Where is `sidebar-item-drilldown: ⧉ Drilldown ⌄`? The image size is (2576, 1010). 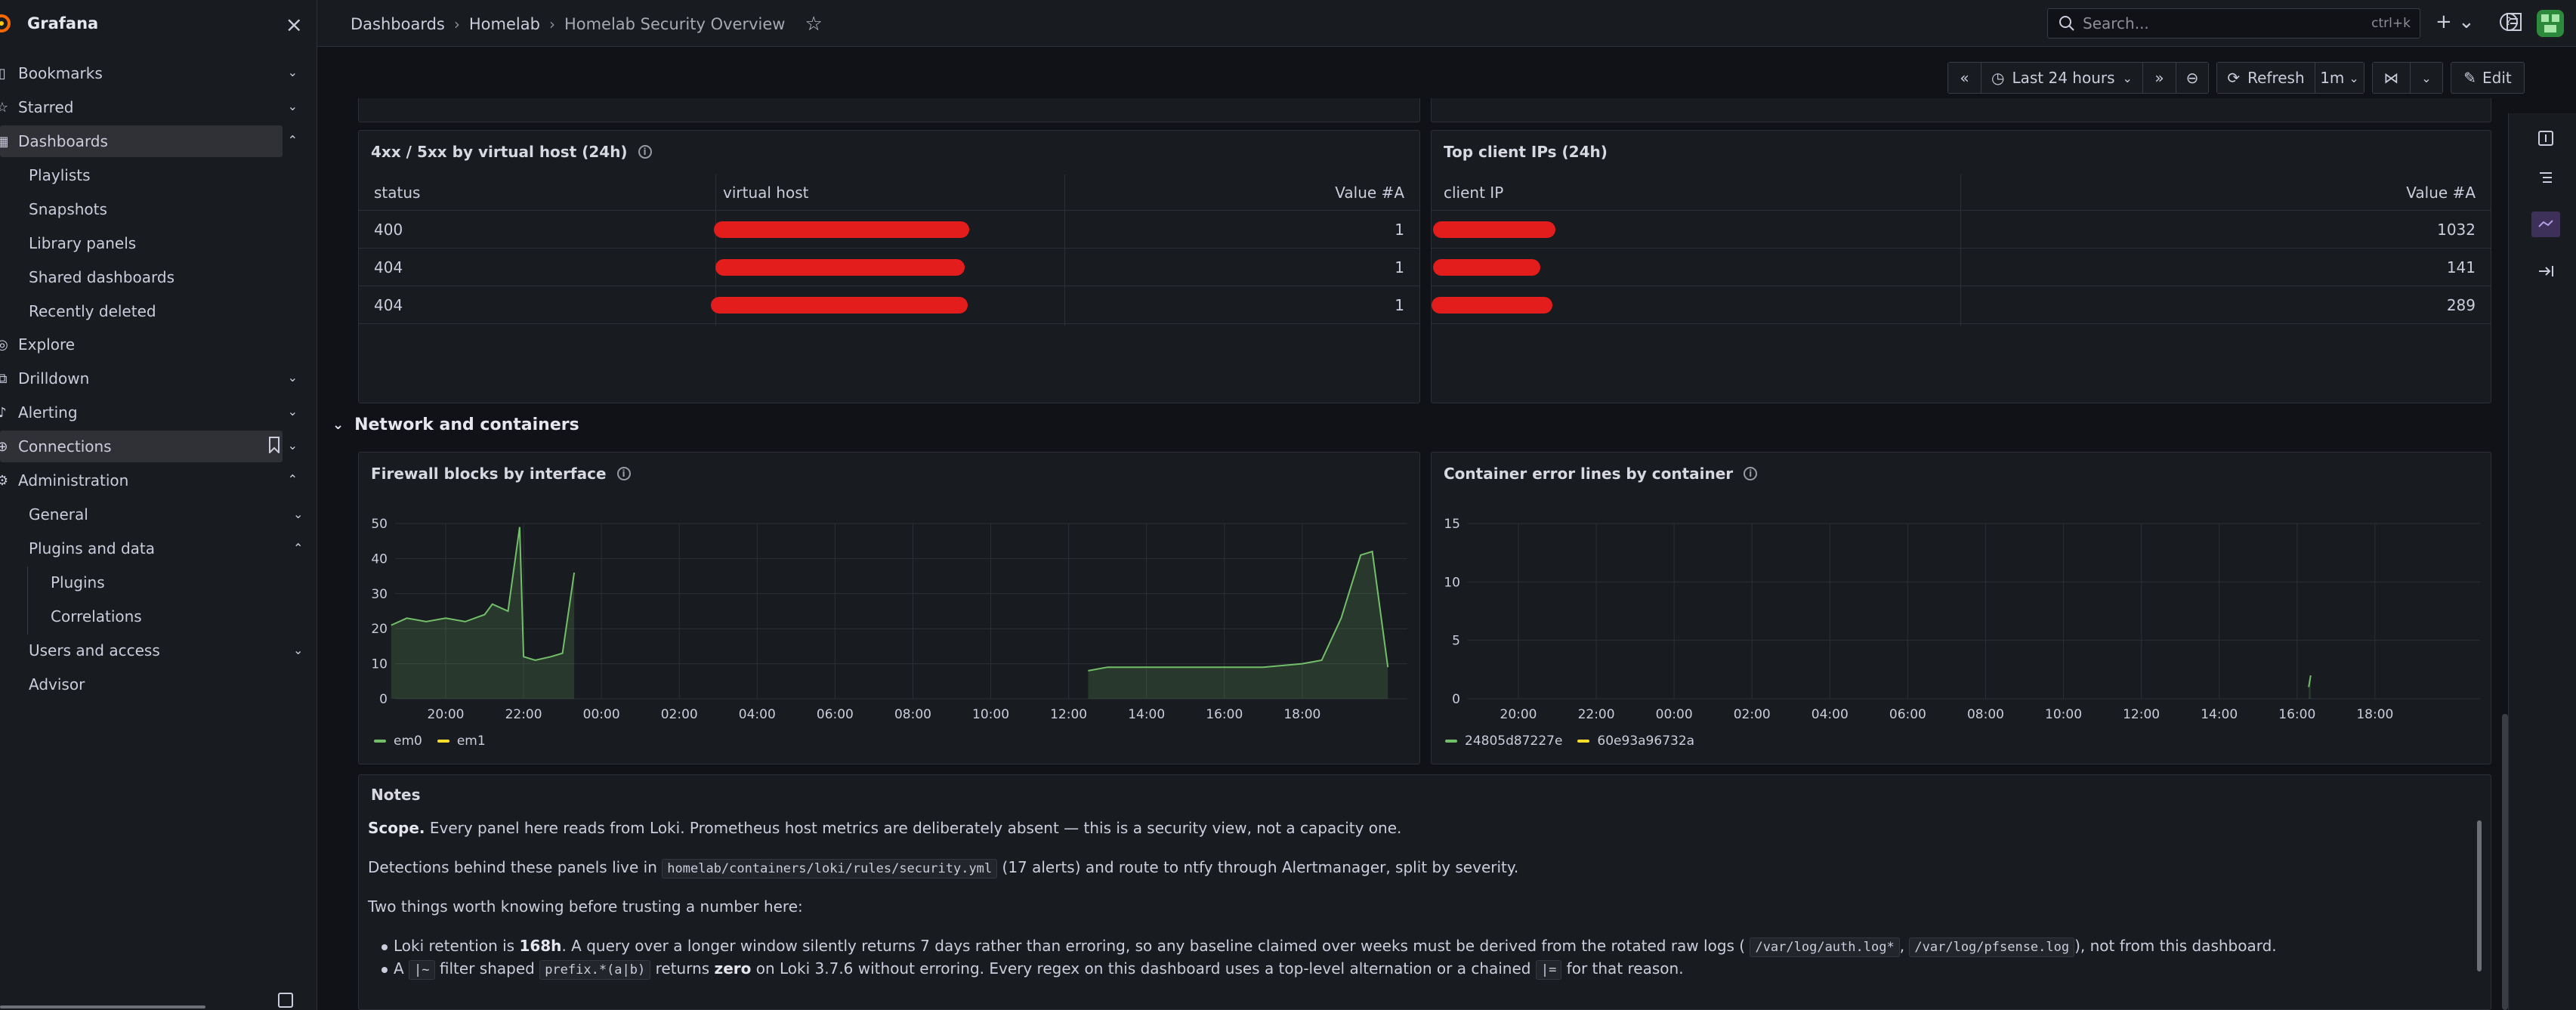 sidebar-item-drilldown: ⧉ Drilldown ⌄ is located at coordinates (149, 378).